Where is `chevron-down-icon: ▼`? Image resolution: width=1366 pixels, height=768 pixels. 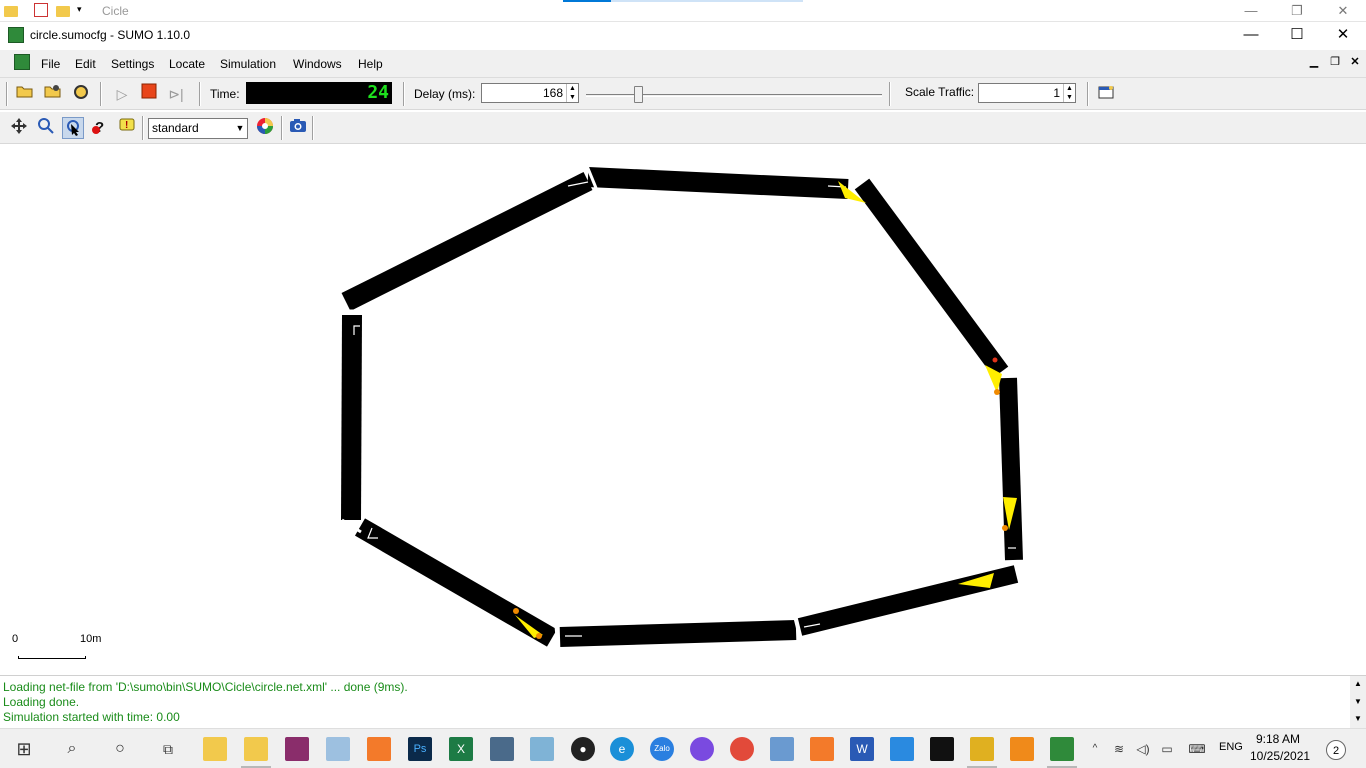
chevron-down-icon: ▼ is located at coordinates (240, 128).